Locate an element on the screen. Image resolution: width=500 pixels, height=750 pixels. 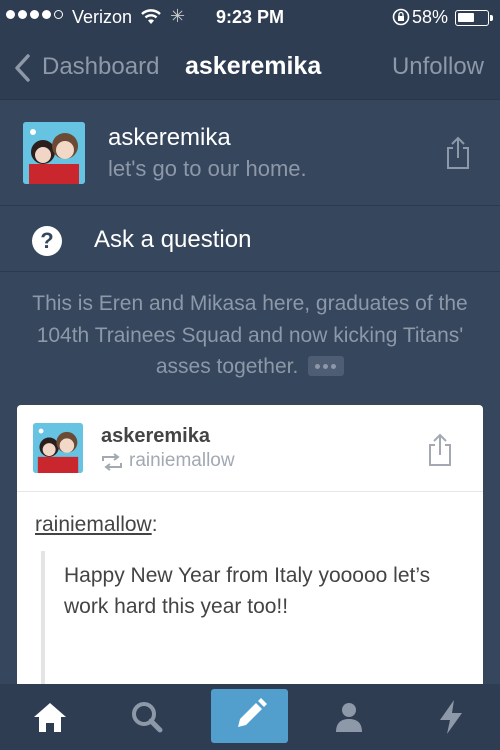
account-icon is located at coordinates (349, 717).